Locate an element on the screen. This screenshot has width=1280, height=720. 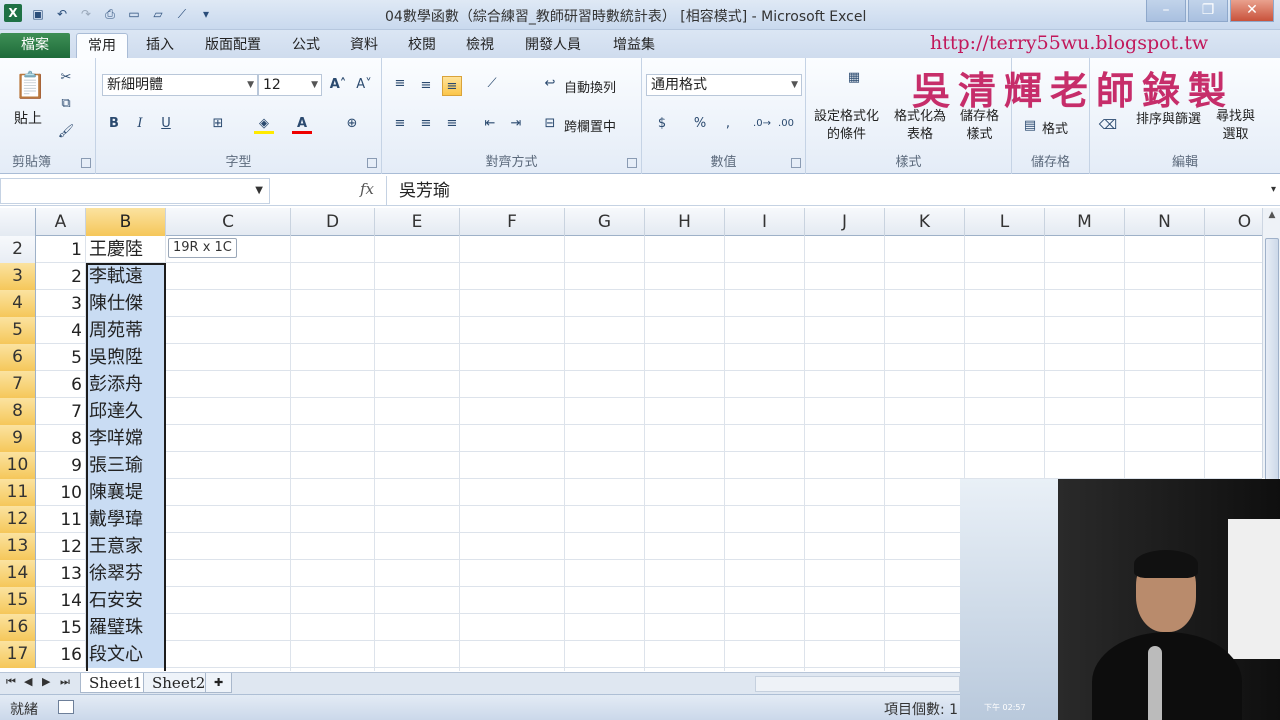
grow-font-icon: A˄ is located at coordinates (338, 85).